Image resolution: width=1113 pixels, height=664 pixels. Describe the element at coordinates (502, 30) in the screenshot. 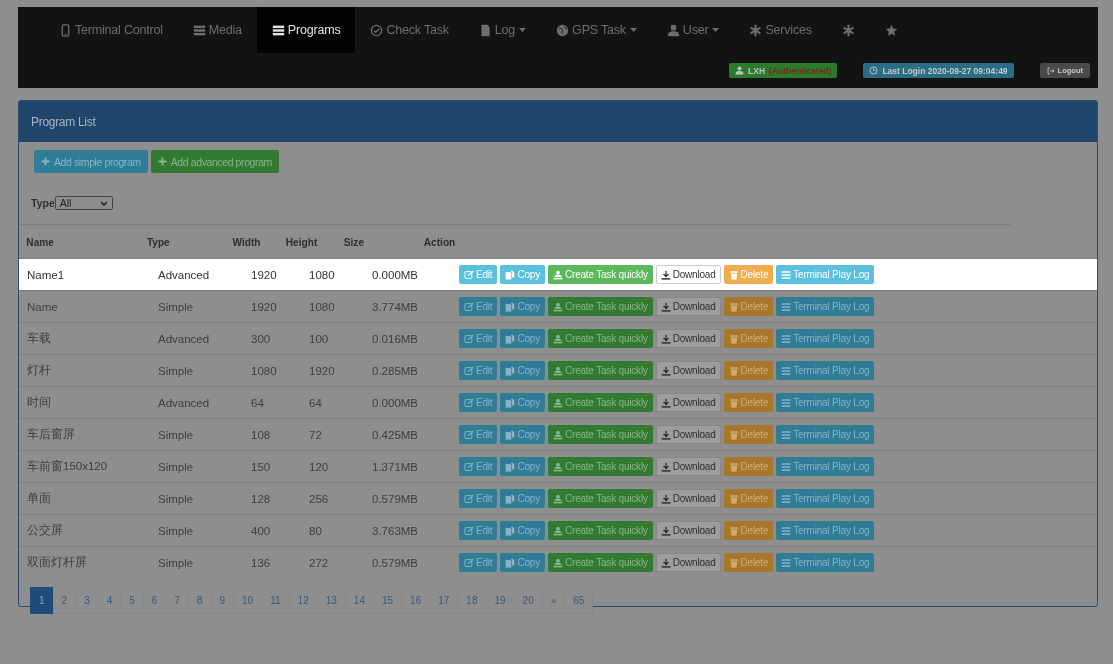

I see `nav-item: Log` at that location.